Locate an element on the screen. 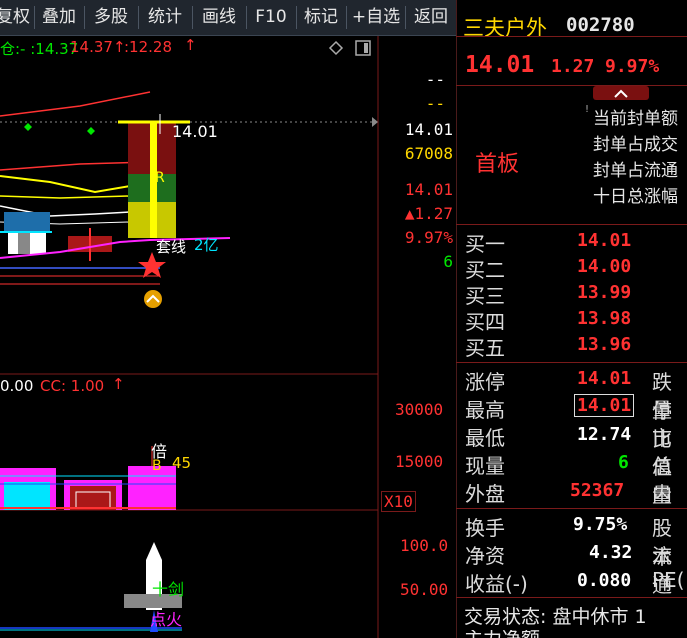  ind-fire-label: 点火 is located at coordinates (166, 619).